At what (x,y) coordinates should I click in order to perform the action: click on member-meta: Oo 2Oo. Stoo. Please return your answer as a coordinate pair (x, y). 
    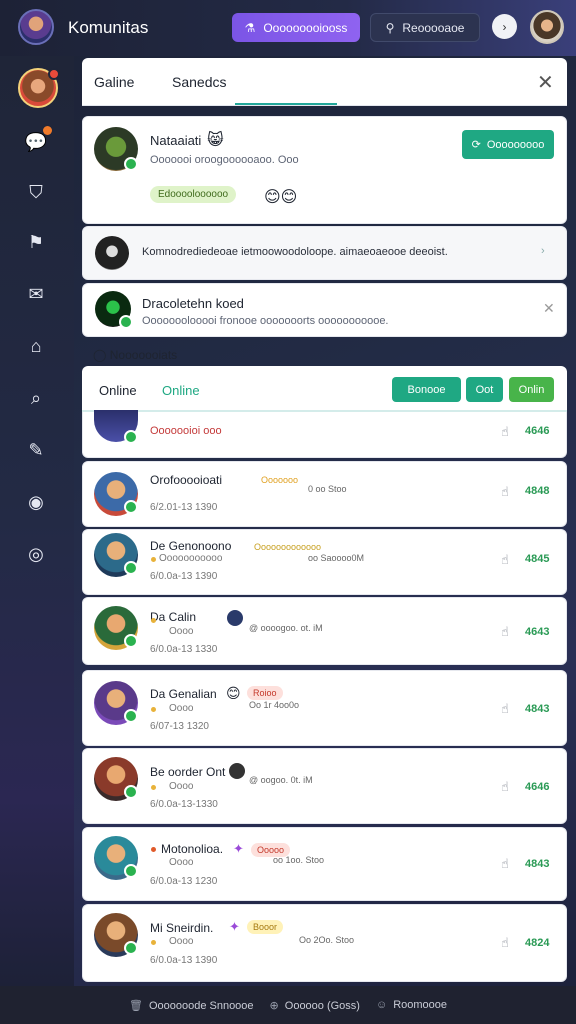
    Looking at the image, I should click on (327, 940).